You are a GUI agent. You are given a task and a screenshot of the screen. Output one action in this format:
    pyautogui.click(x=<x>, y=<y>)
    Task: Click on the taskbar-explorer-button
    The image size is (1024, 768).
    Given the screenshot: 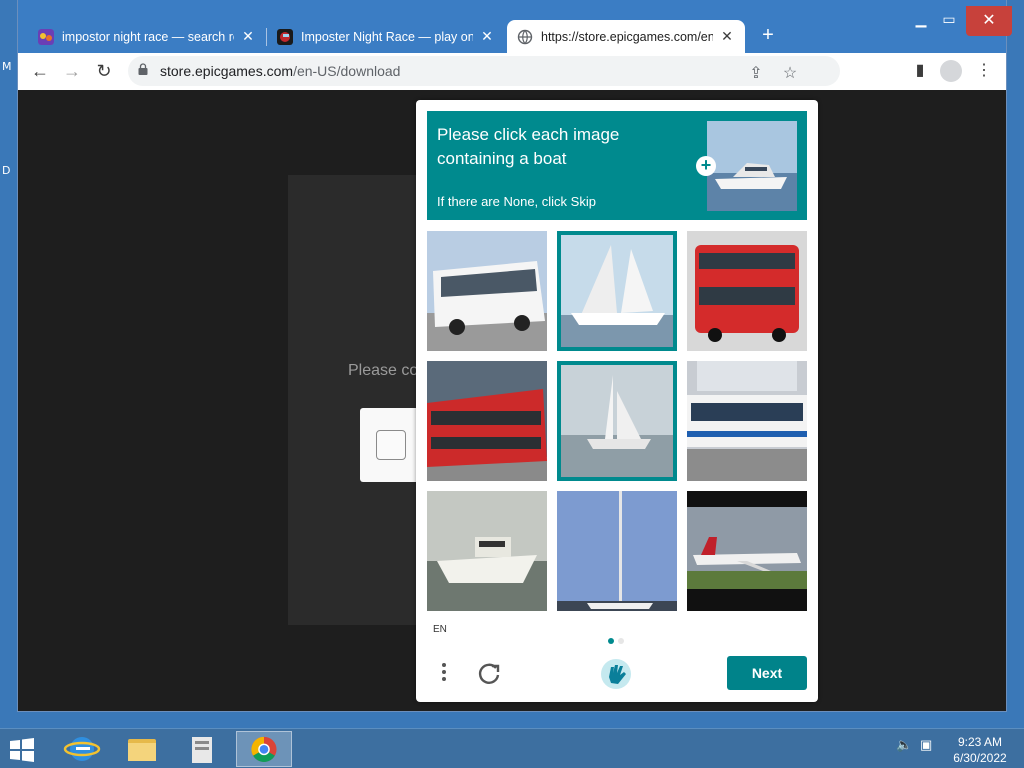 What is the action you would take?
    pyautogui.click(x=142, y=749)
    